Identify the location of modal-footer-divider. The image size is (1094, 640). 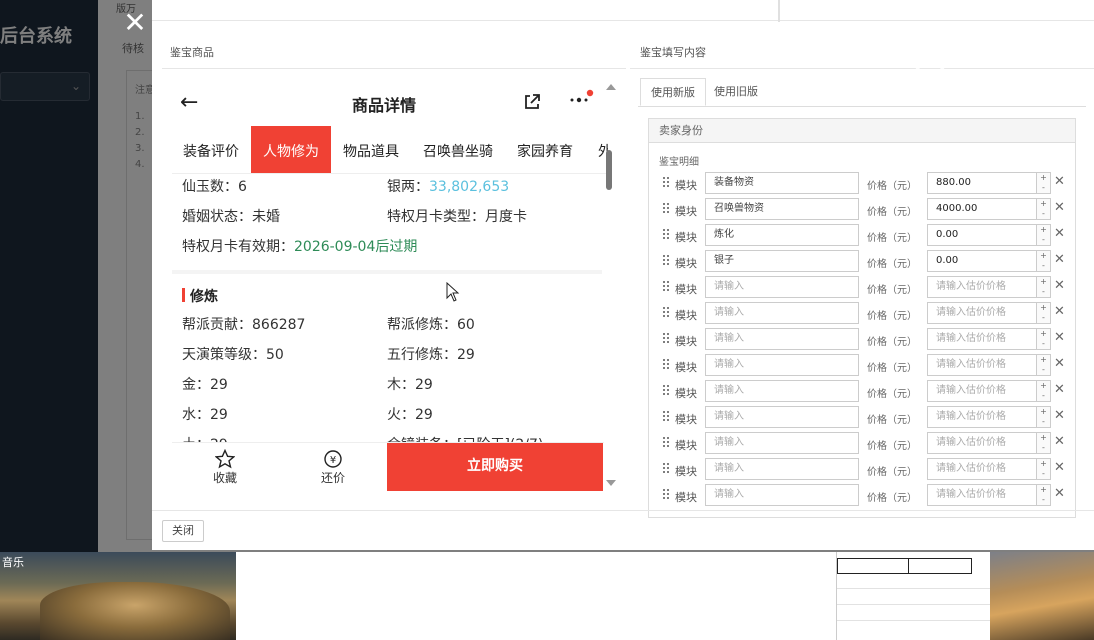
(623, 510).